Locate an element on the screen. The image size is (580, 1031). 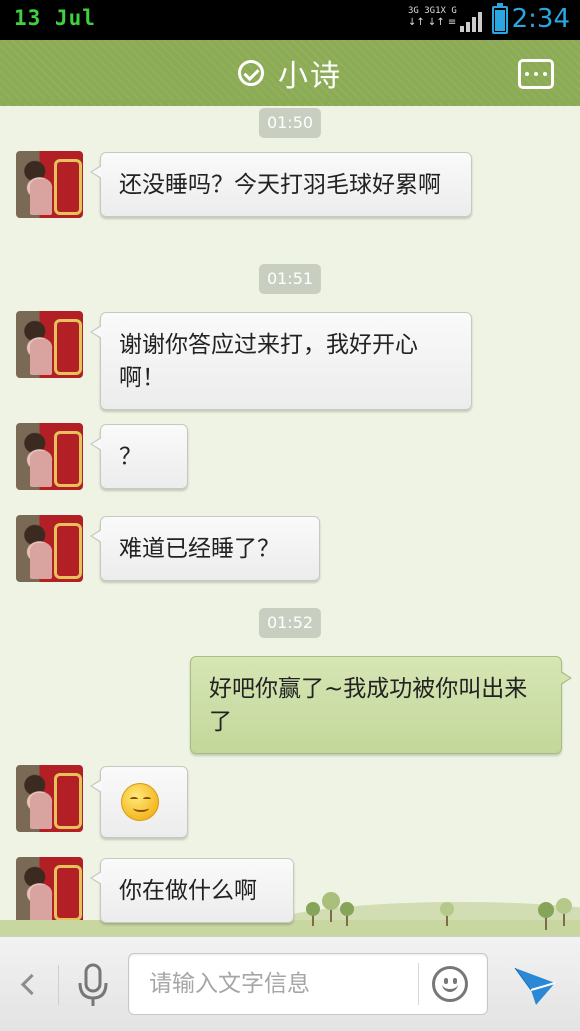
check-circle-icon is located at coordinates (251, 73).